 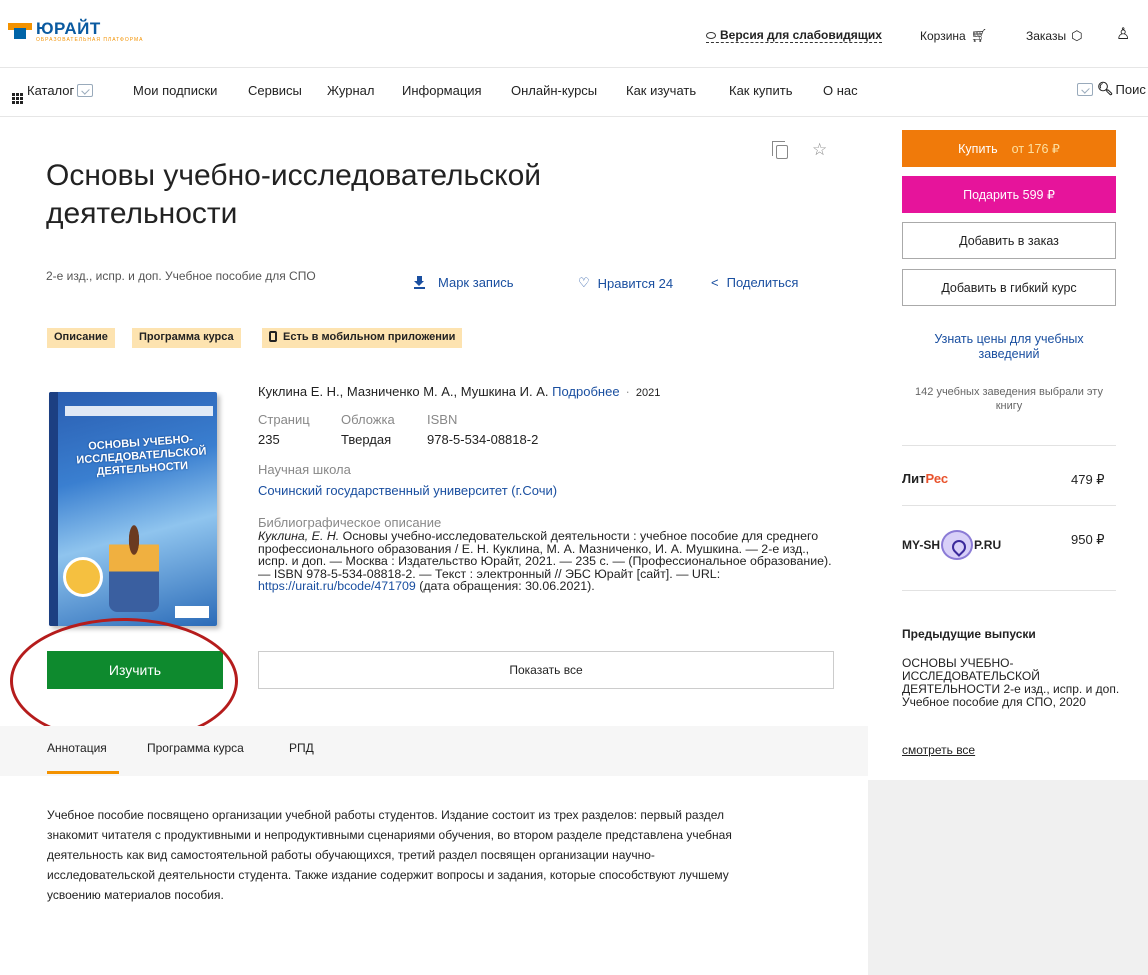 I want to click on active-tab-indicator, so click(x=83, y=772).